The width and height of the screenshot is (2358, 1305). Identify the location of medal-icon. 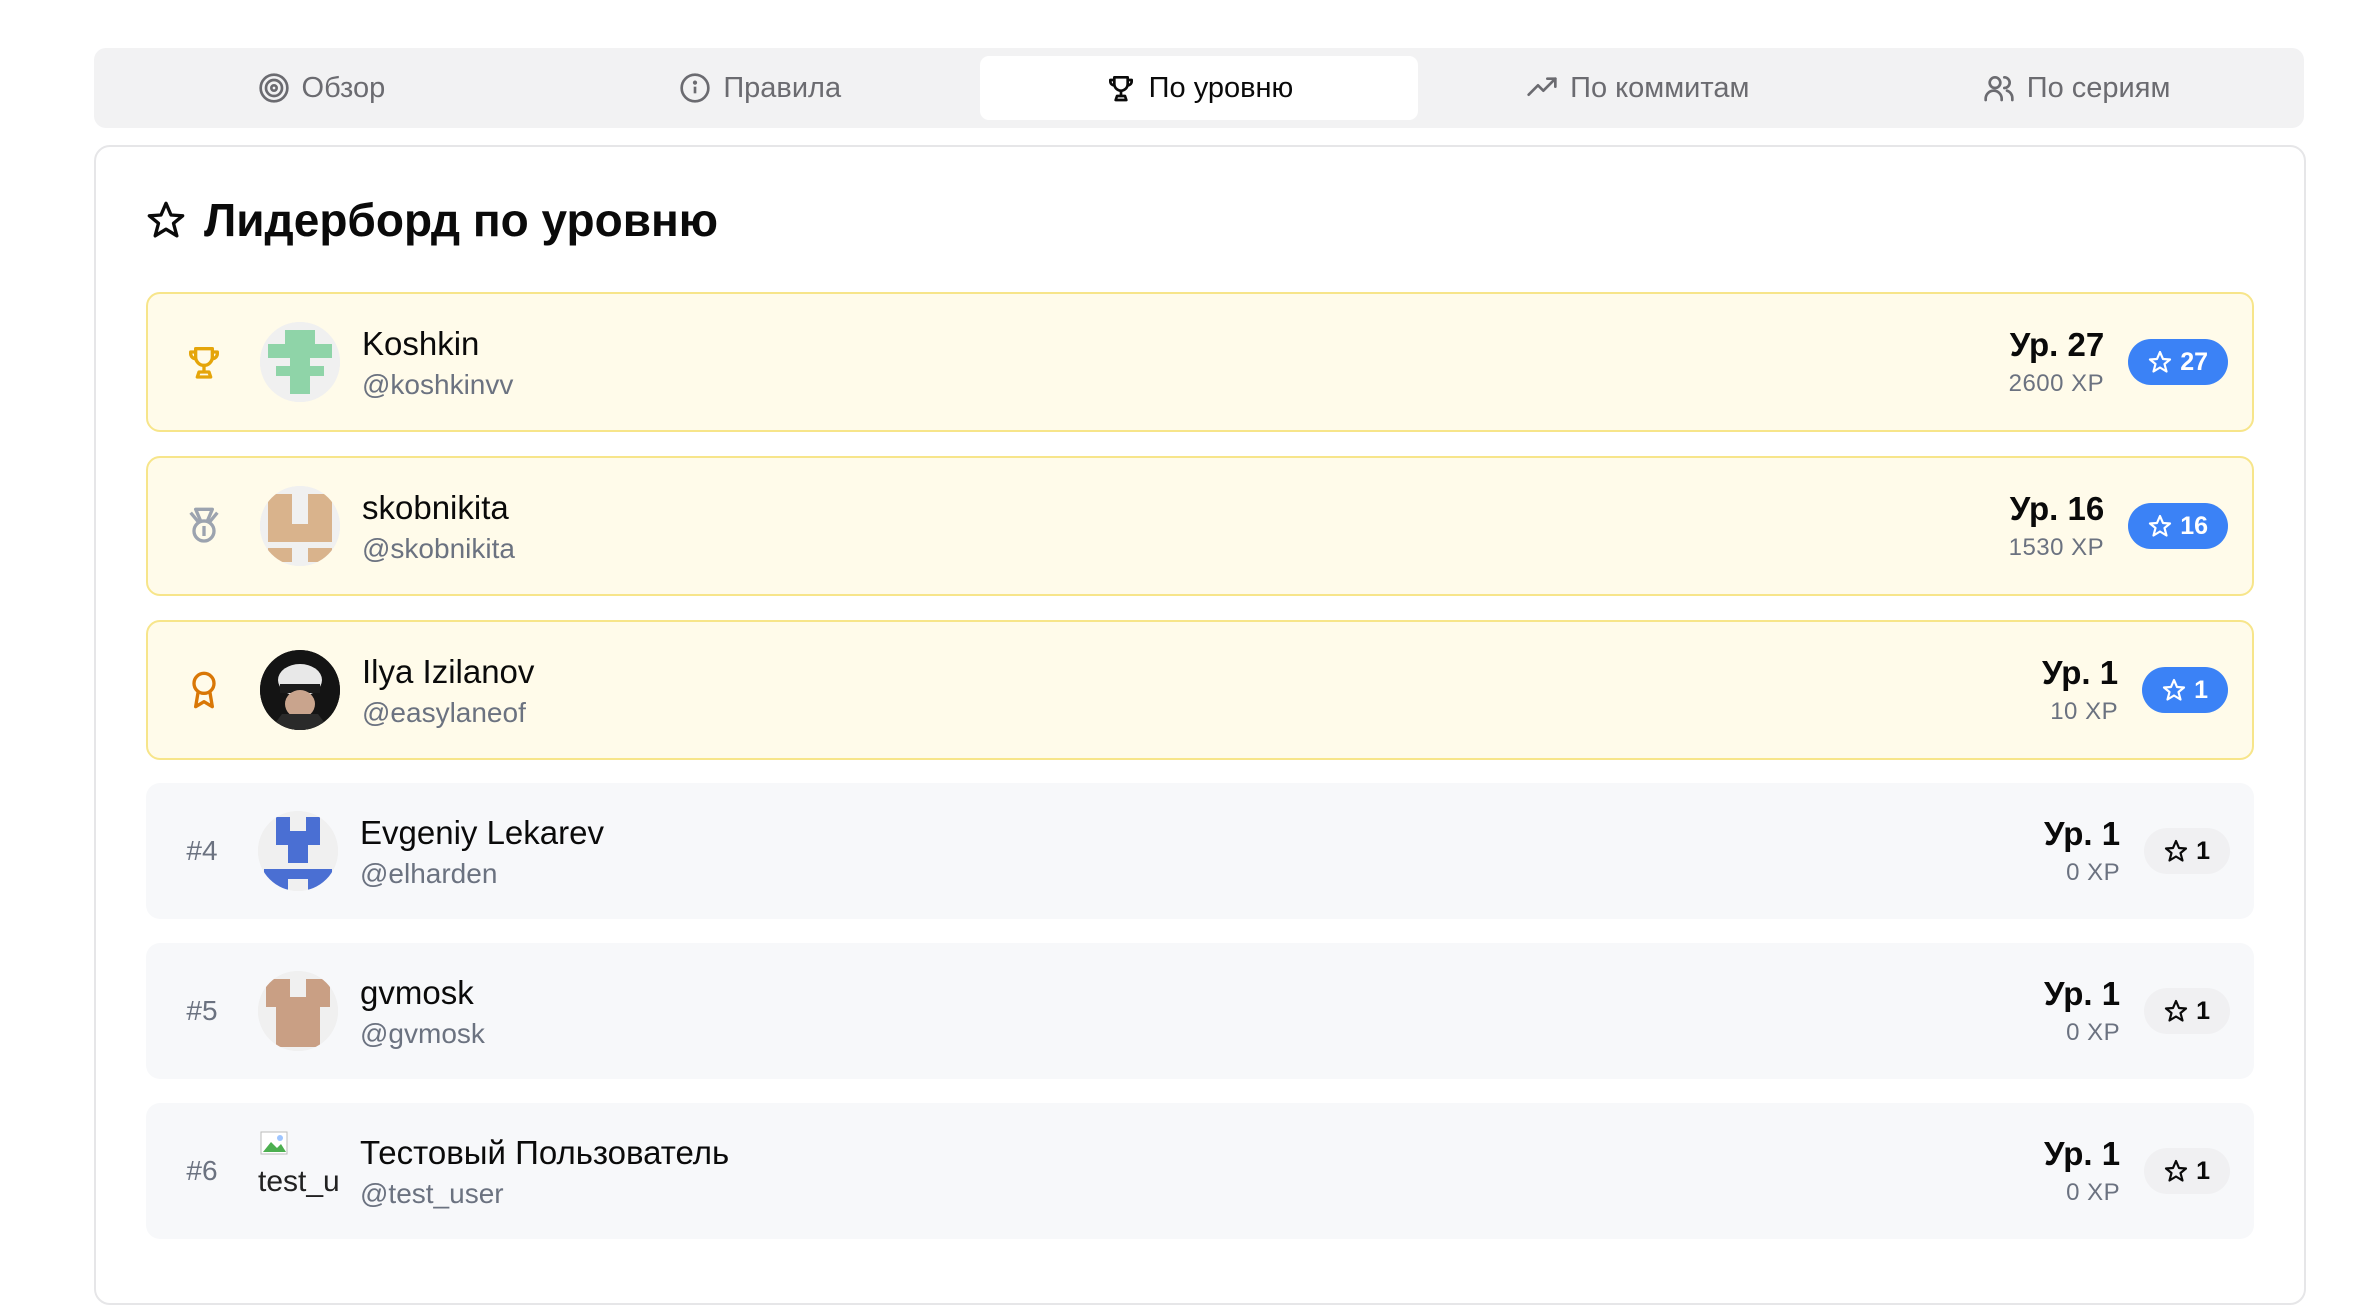
(204, 525).